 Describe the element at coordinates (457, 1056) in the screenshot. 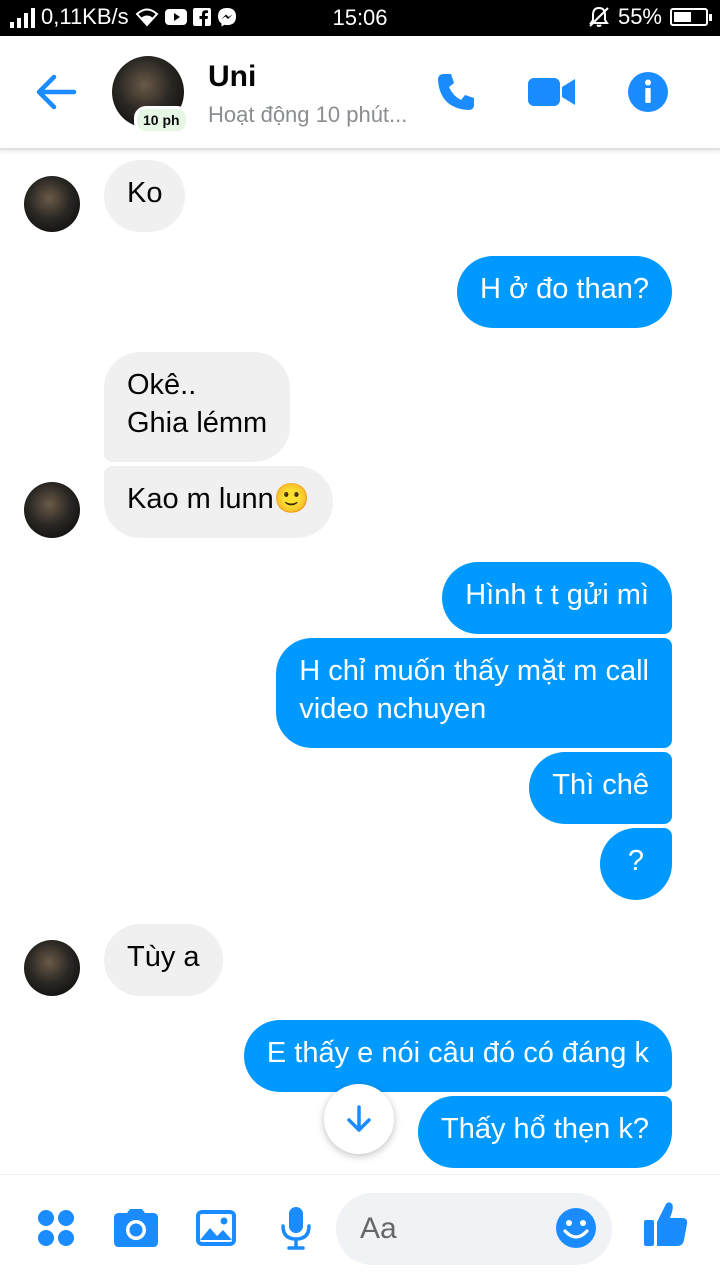

I see `message-bubble-outgoing: E thấy e nói câu đó có đáng k` at that location.